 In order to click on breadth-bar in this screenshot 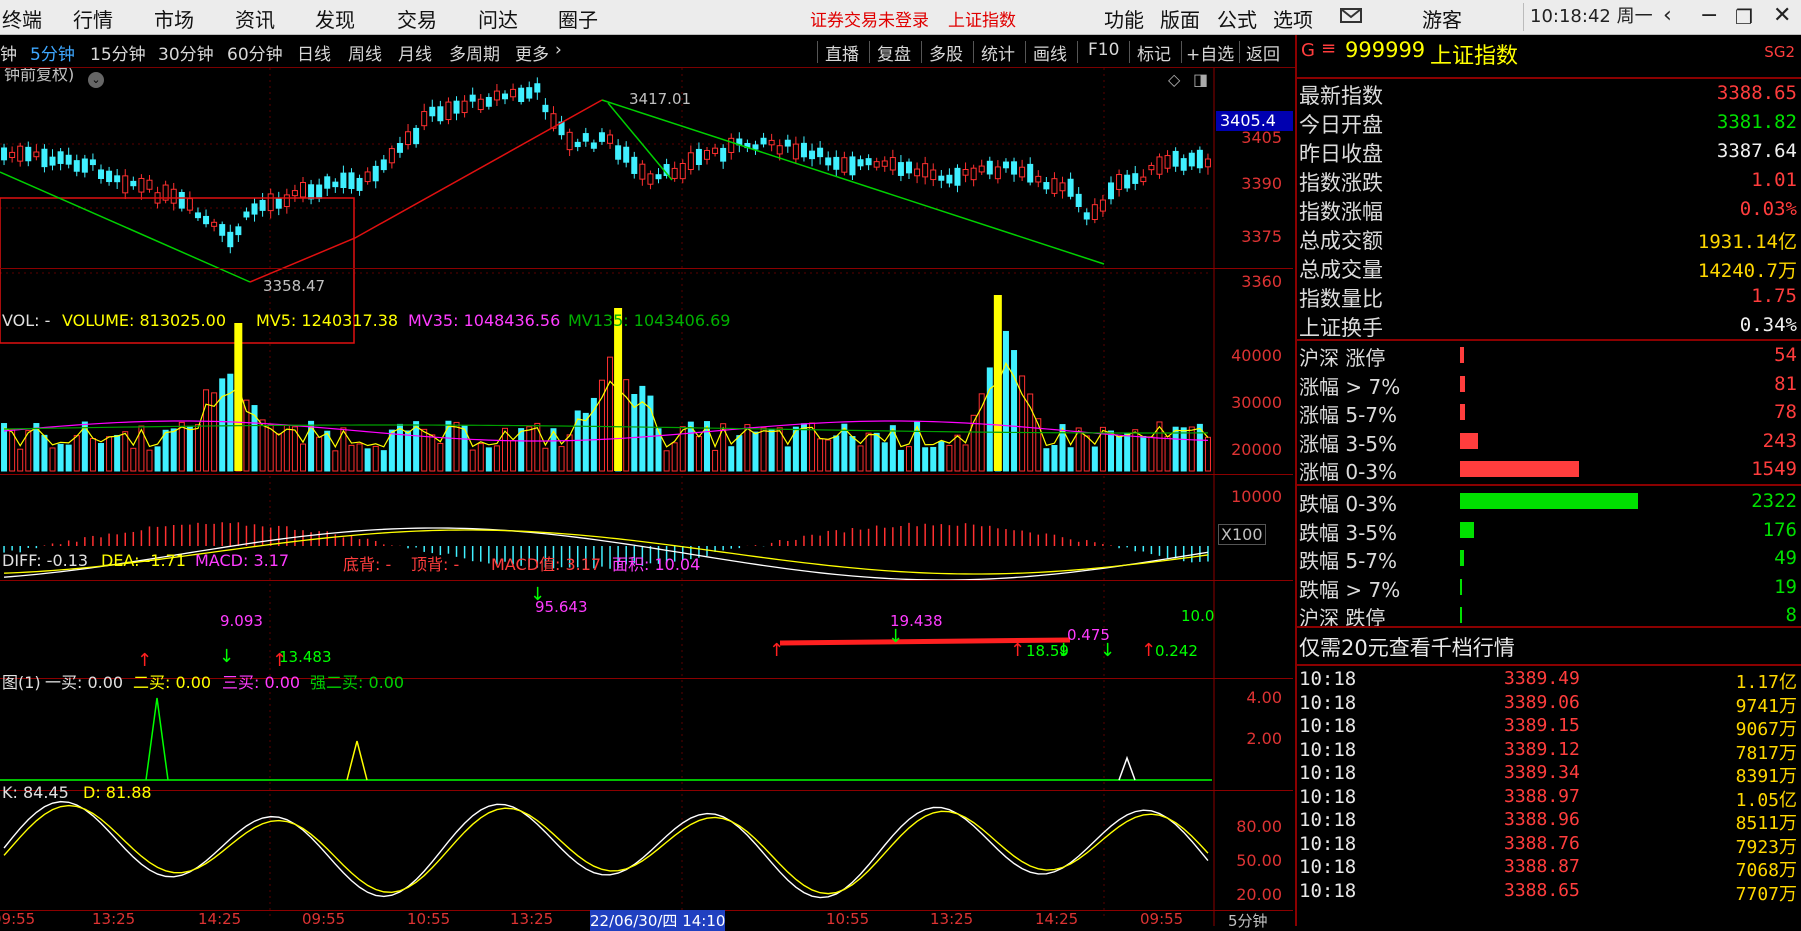, I will do `click(1549, 501)`.